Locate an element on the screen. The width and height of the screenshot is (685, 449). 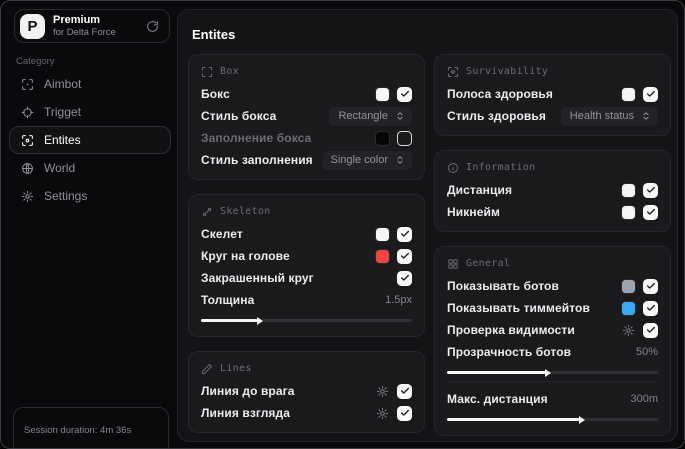
setting-label: Стиль бокса is located at coordinates (239, 116).